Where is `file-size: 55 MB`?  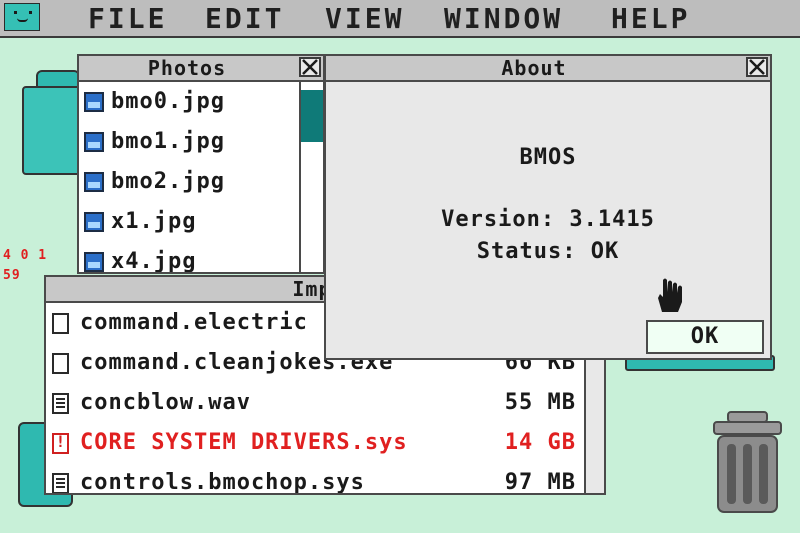 file-size: 55 MB is located at coordinates (540, 402).